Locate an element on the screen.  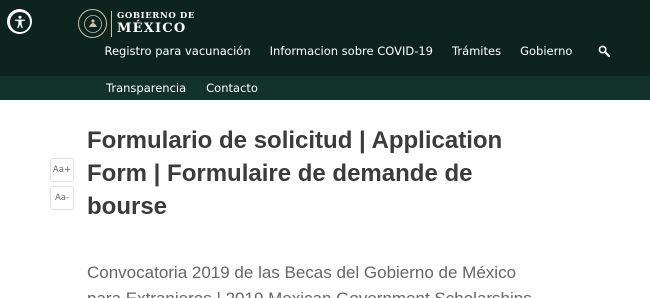
page-title-line: bourse is located at coordinates (127, 206).